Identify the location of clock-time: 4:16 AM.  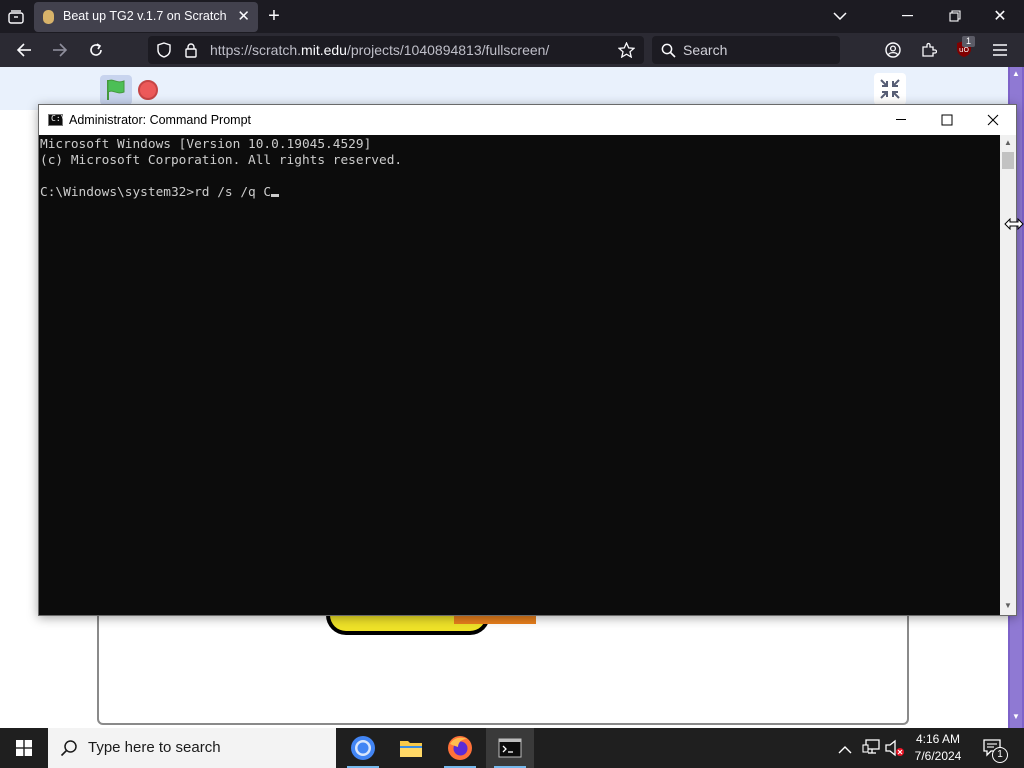
(938, 739).